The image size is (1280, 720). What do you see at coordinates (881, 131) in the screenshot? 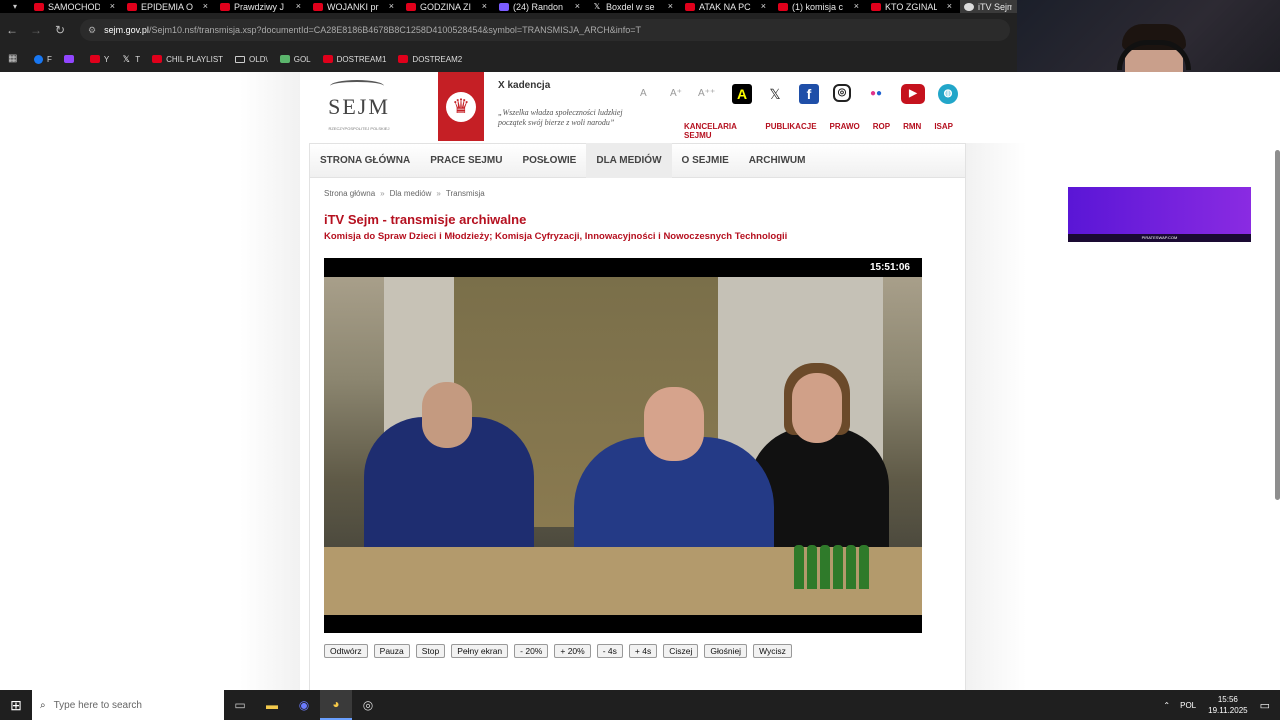
I see `link-rop: ROP` at bounding box center [881, 131].